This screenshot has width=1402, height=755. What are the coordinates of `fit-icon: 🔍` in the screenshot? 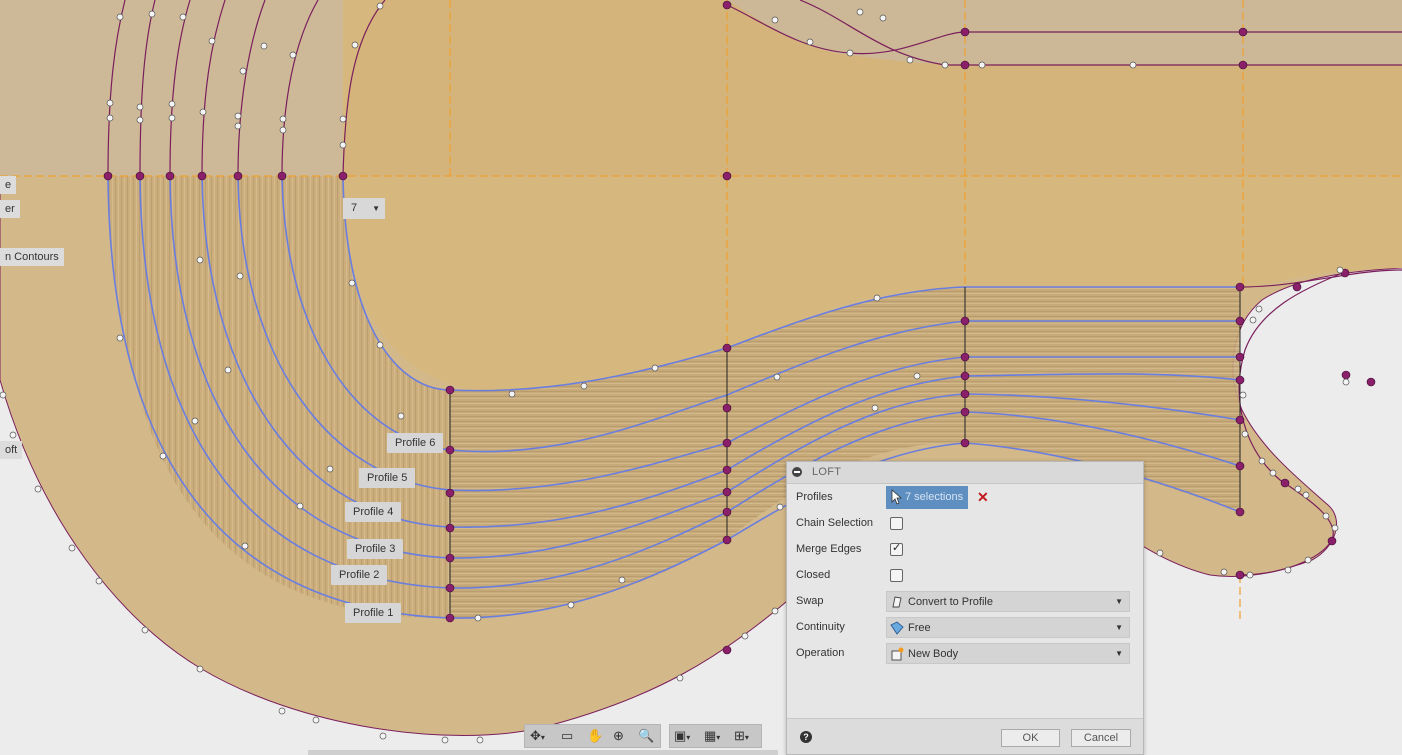 It's located at (646, 736).